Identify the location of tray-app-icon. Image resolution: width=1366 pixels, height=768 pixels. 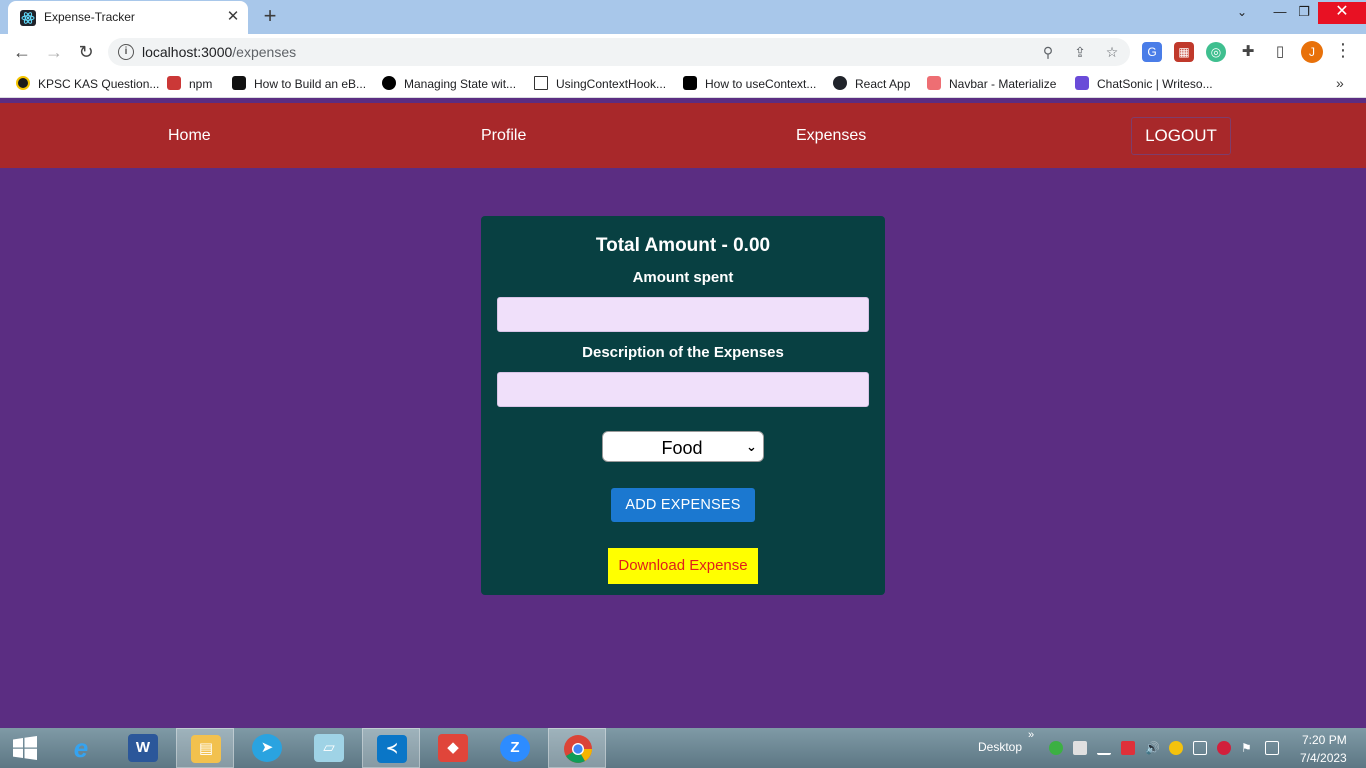
(1128, 748).